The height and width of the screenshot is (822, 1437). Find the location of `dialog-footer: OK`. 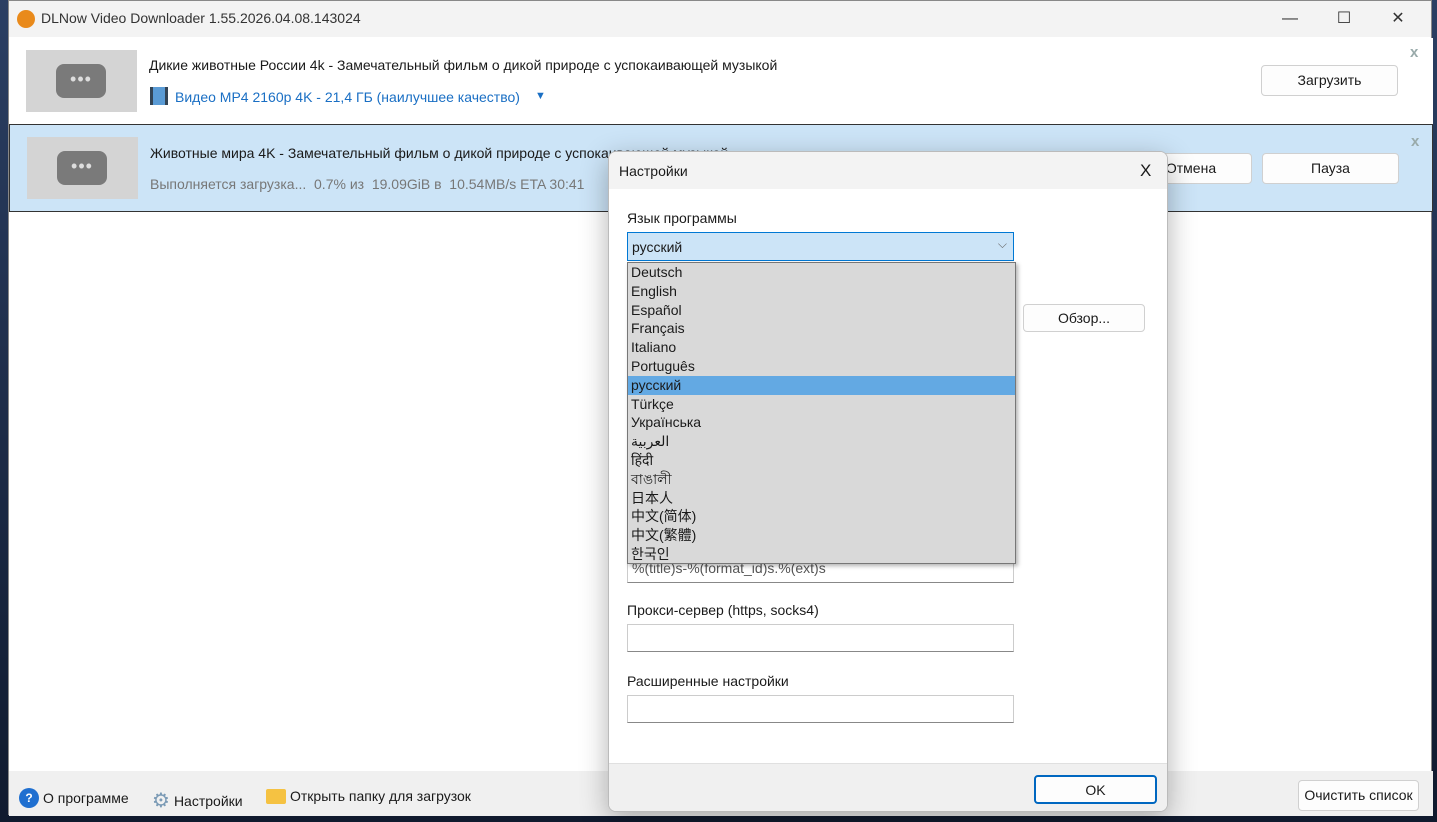

dialog-footer: OK is located at coordinates (888, 787).